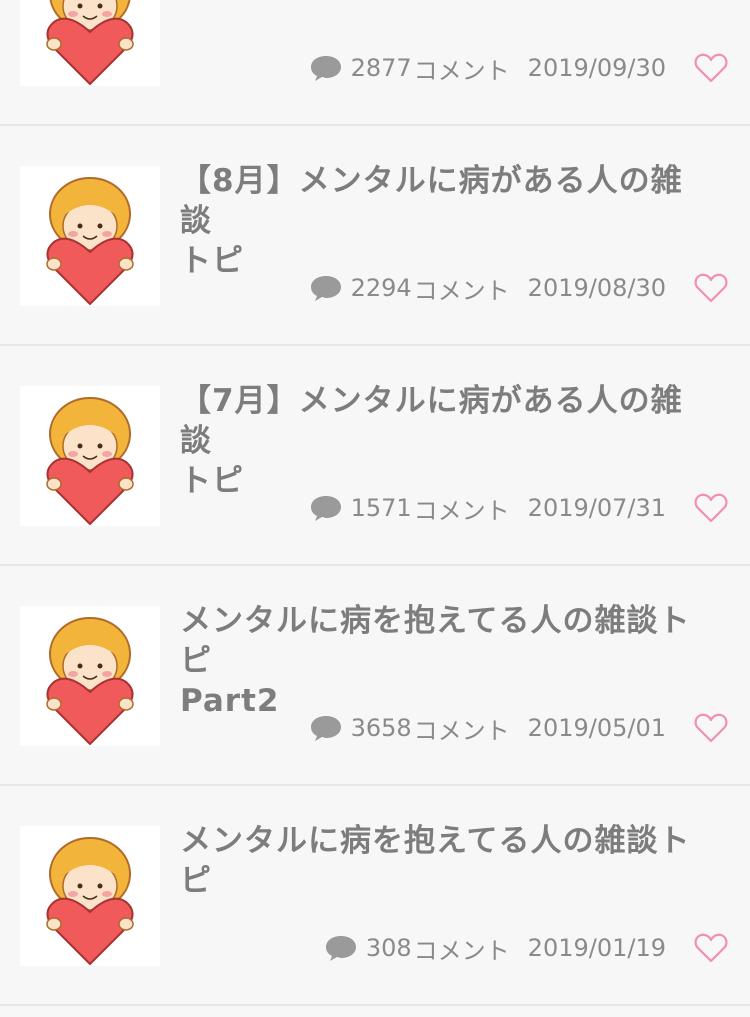 This screenshot has height=1017, width=750. Describe the element at coordinates (381, 508) in the screenshot. I see `comment-count: 1571` at that location.